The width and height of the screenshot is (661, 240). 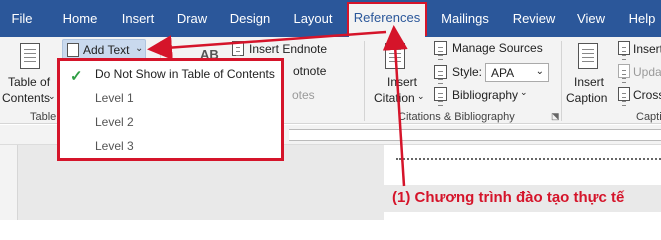 I want to click on bibliography-button: Bibliography, so click(x=485, y=95).